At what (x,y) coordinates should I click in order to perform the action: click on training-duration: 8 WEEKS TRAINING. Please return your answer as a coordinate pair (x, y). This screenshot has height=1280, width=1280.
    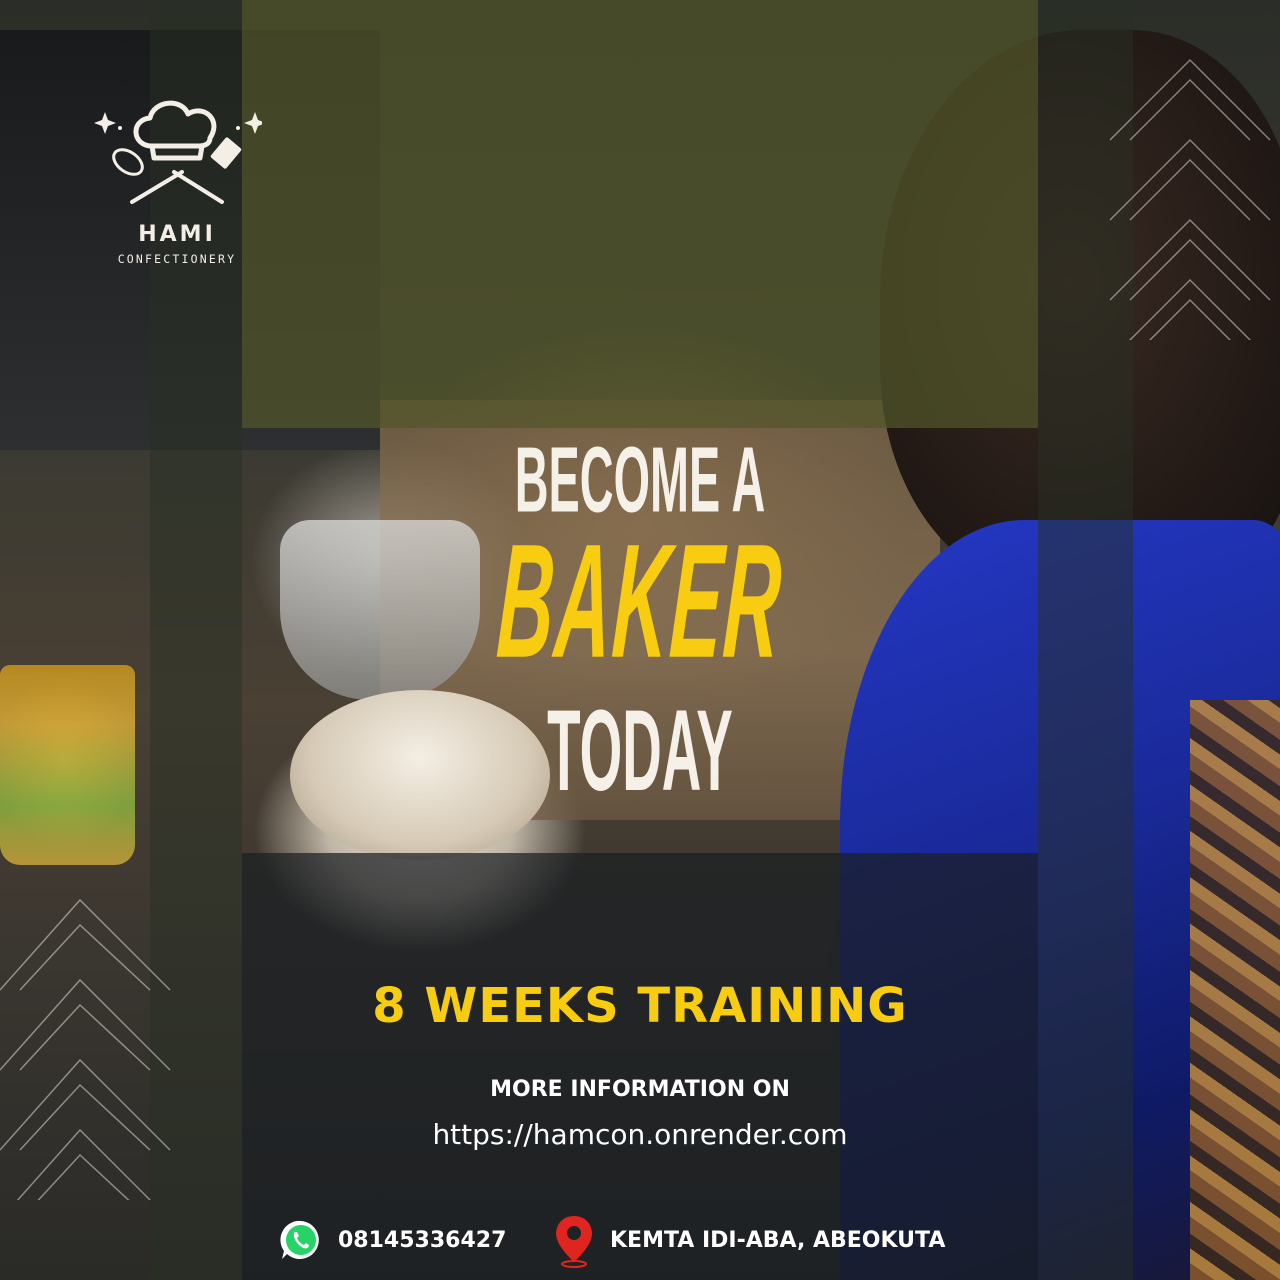
    Looking at the image, I should click on (640, 1006).